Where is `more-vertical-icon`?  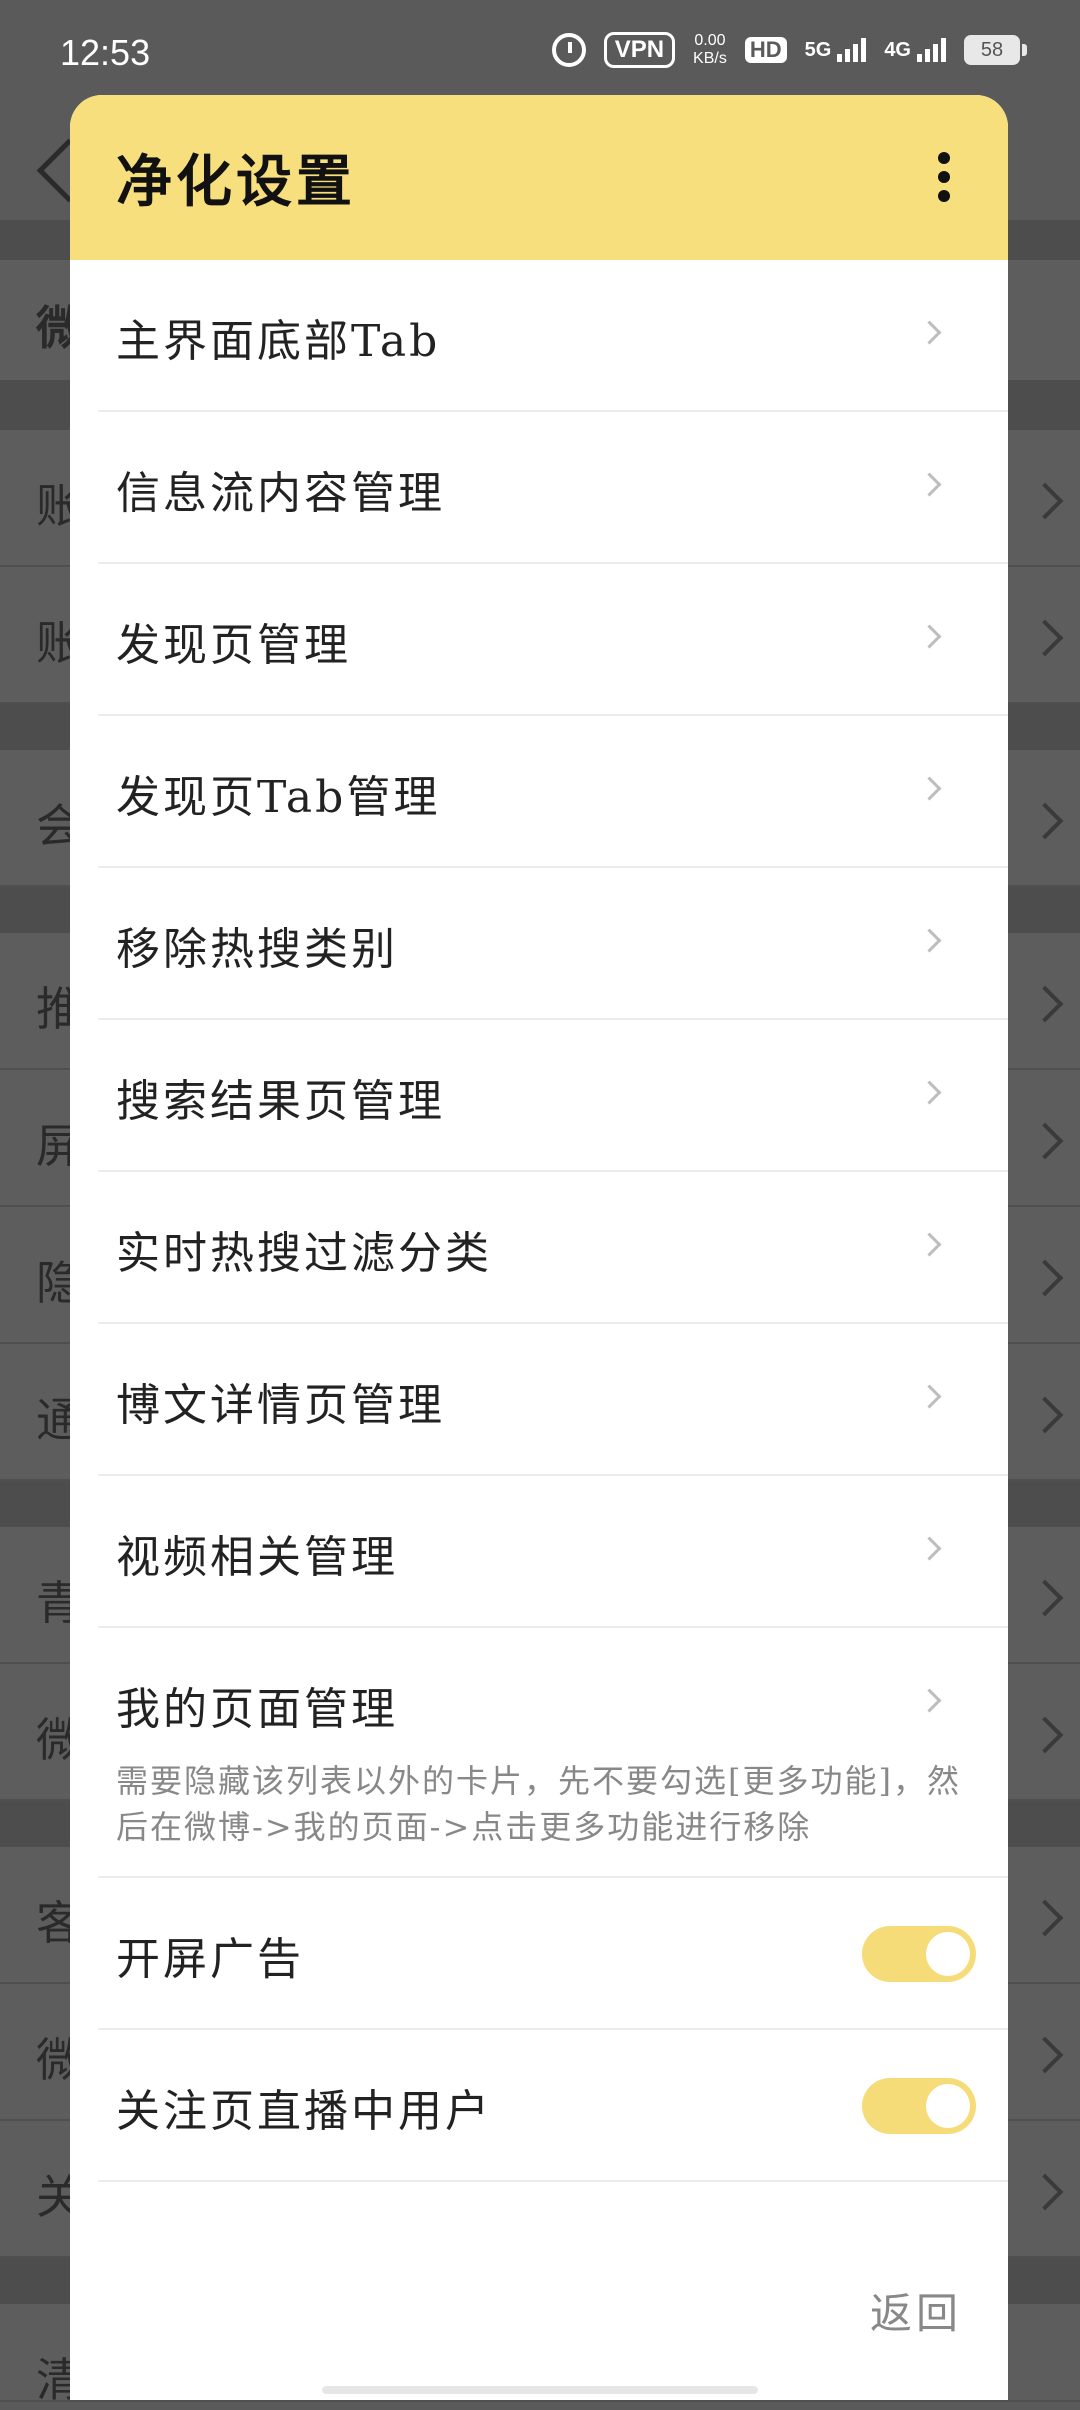 more-vertical-icon is located at coordinates (944, 177).